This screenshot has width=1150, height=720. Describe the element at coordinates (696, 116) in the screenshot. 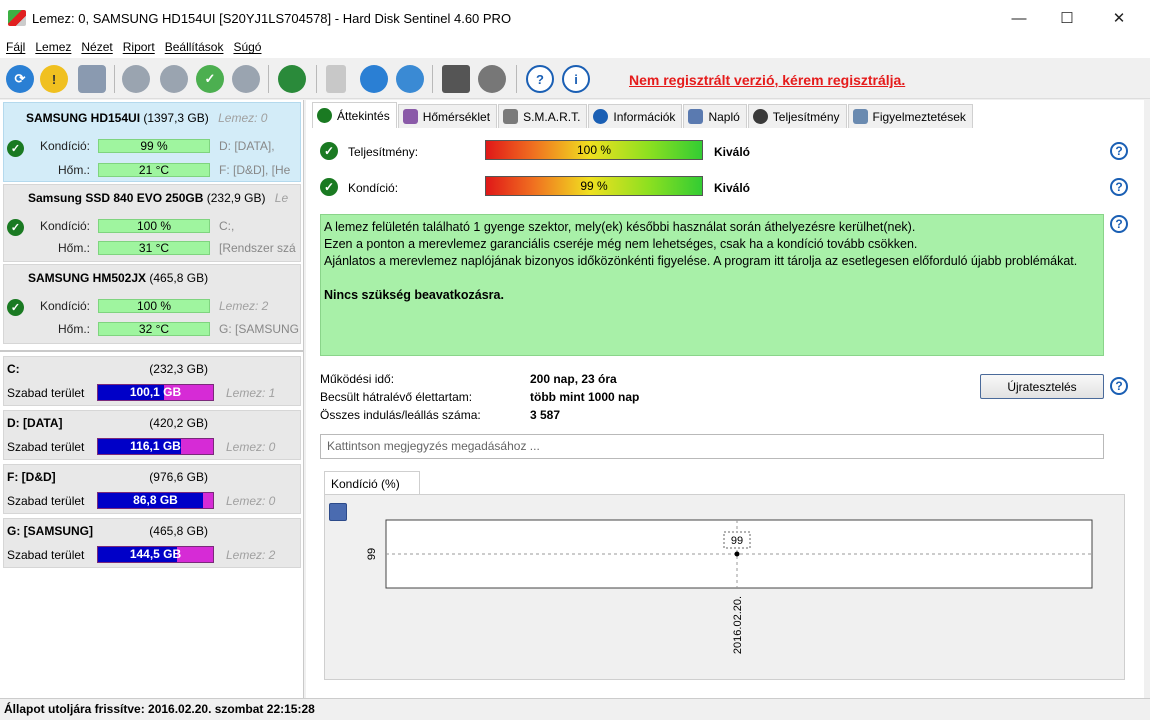

I see `log-icon` at that location.